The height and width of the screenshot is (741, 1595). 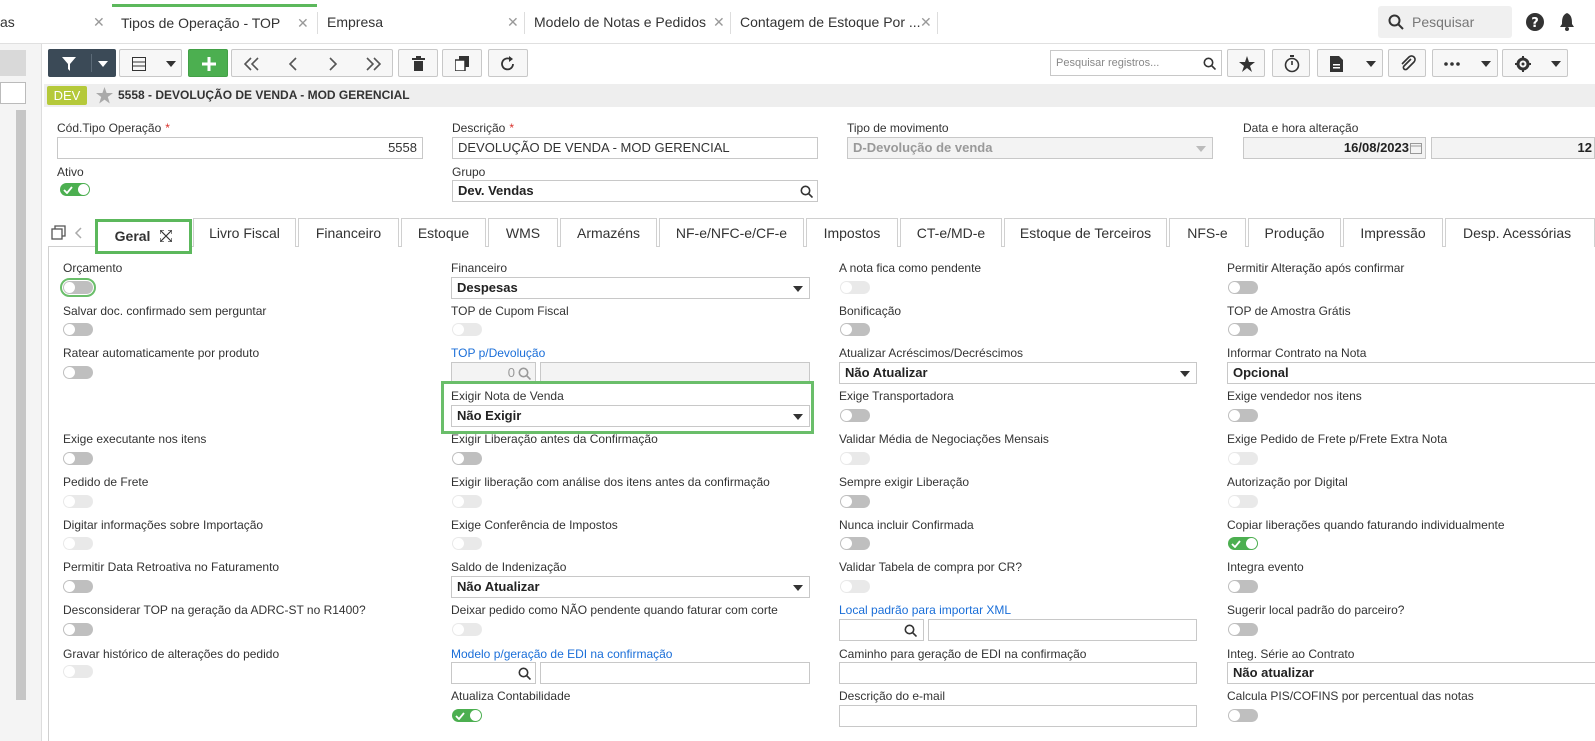 I want to click on bell-icon, so click(x=1567, y=22).